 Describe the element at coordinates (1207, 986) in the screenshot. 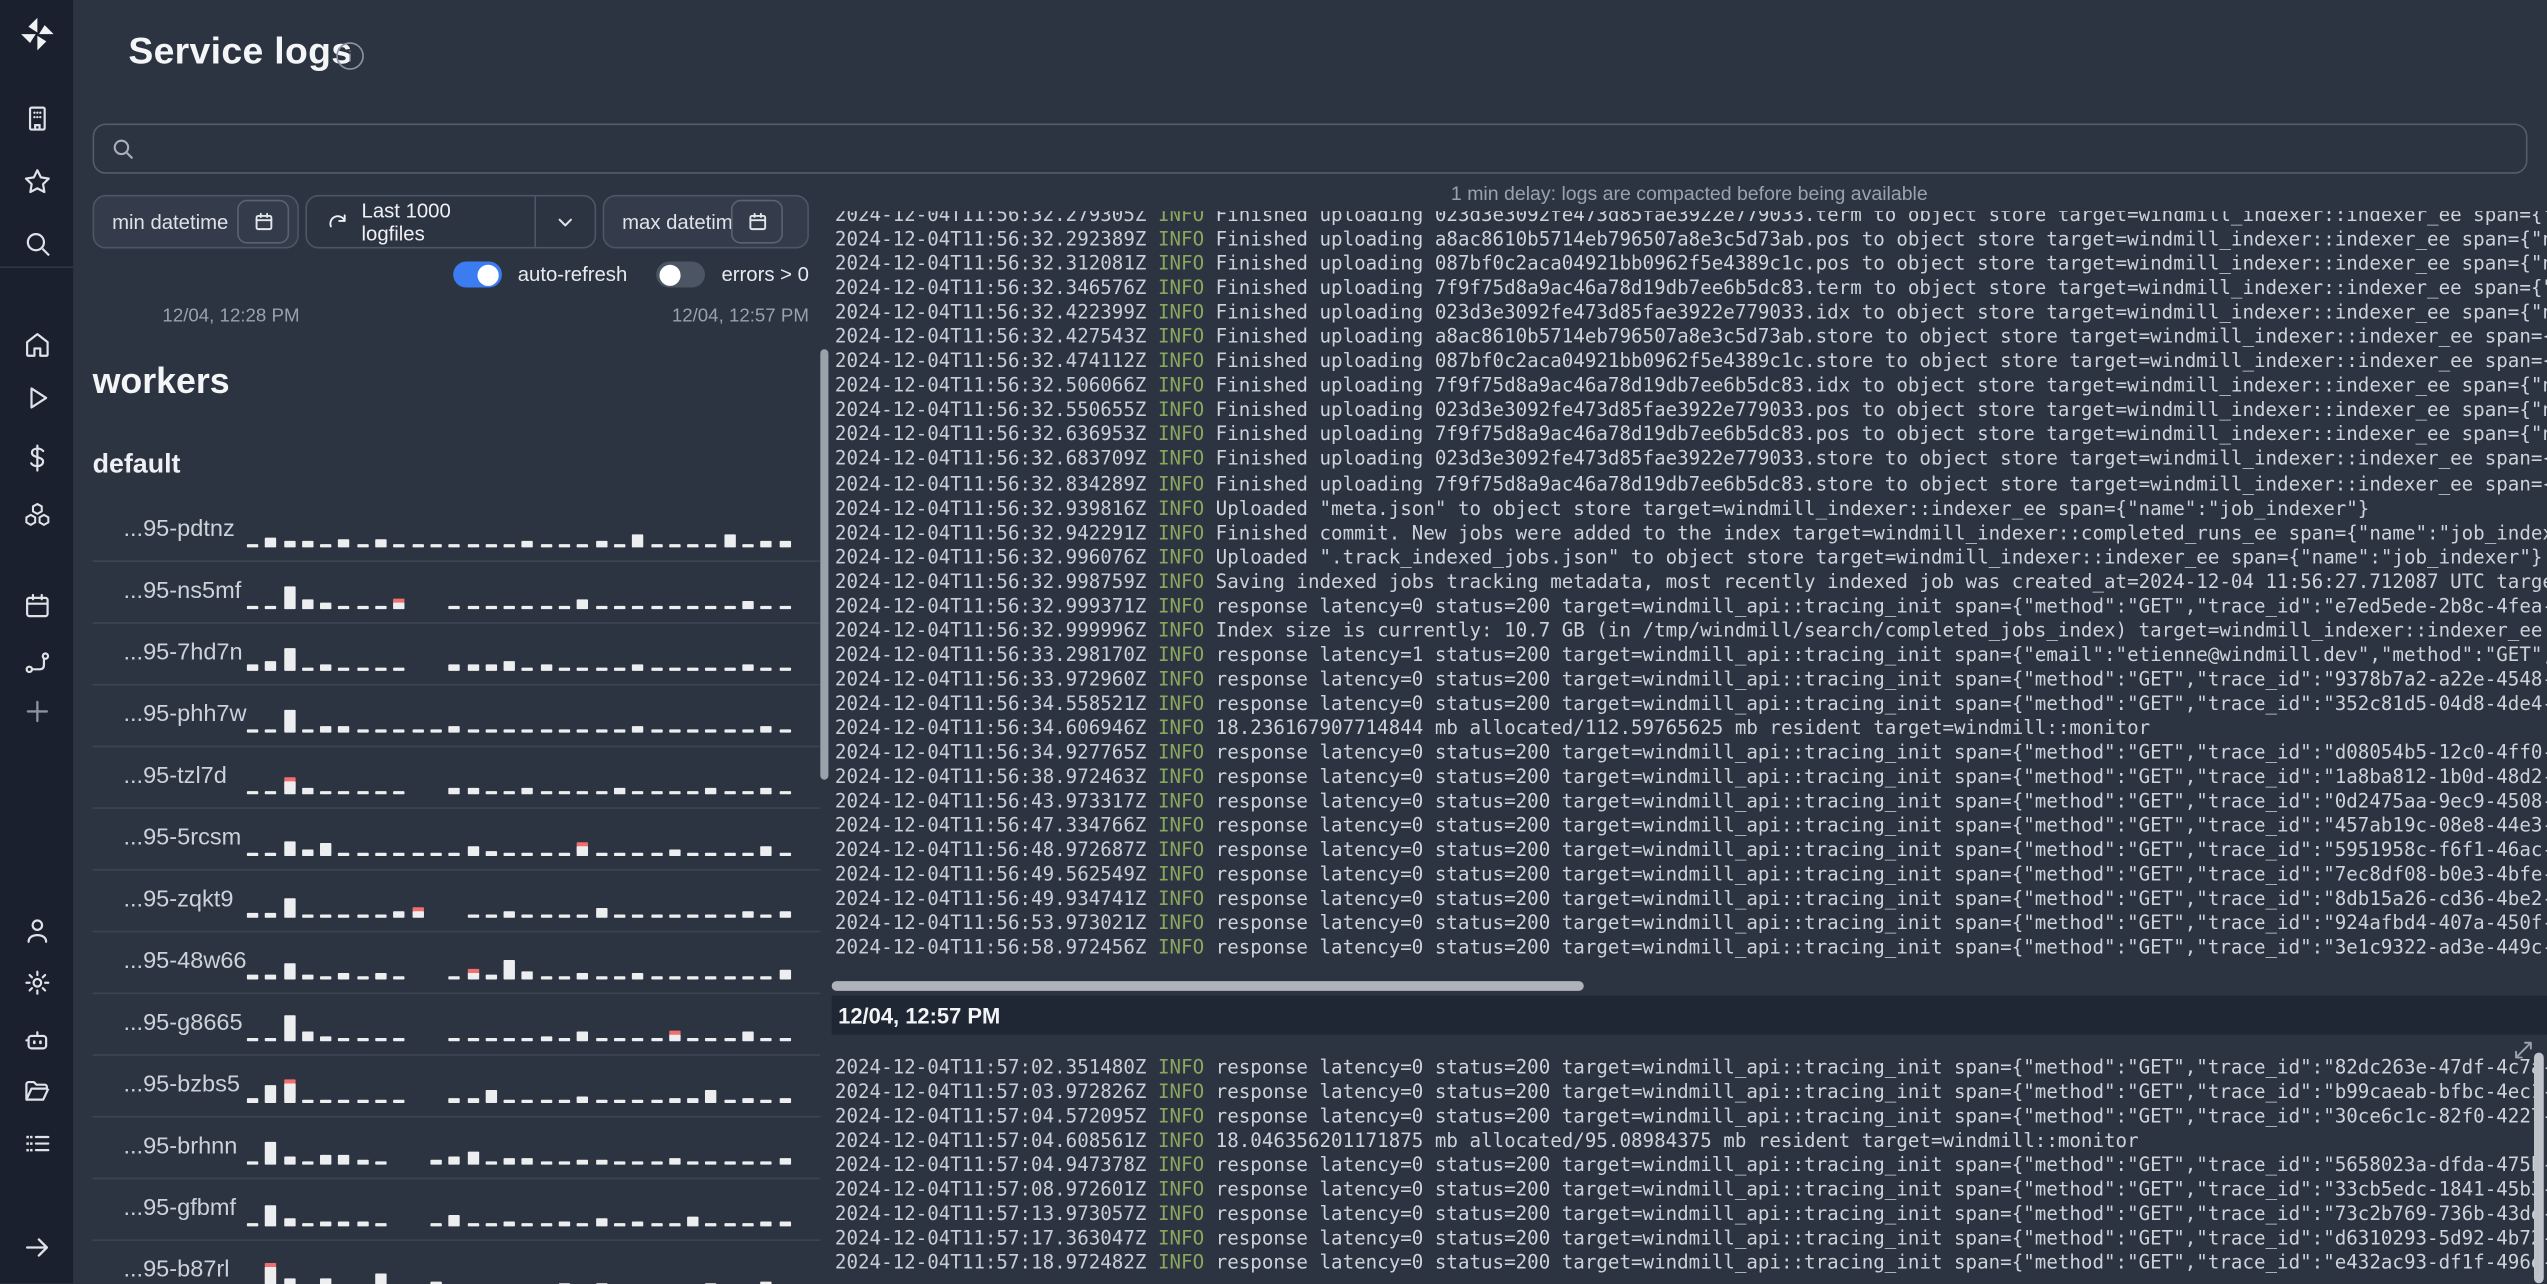

I see `log-horizontal-scrollbar` at that location.